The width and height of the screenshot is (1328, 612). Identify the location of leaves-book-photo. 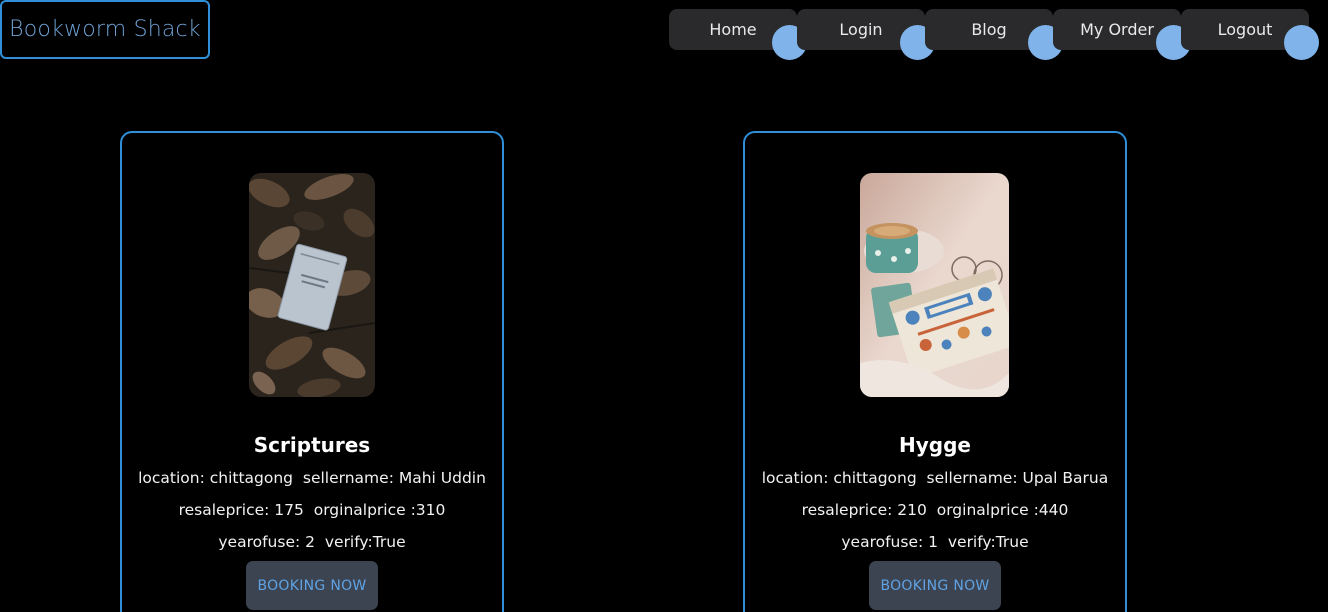
(312, 285).